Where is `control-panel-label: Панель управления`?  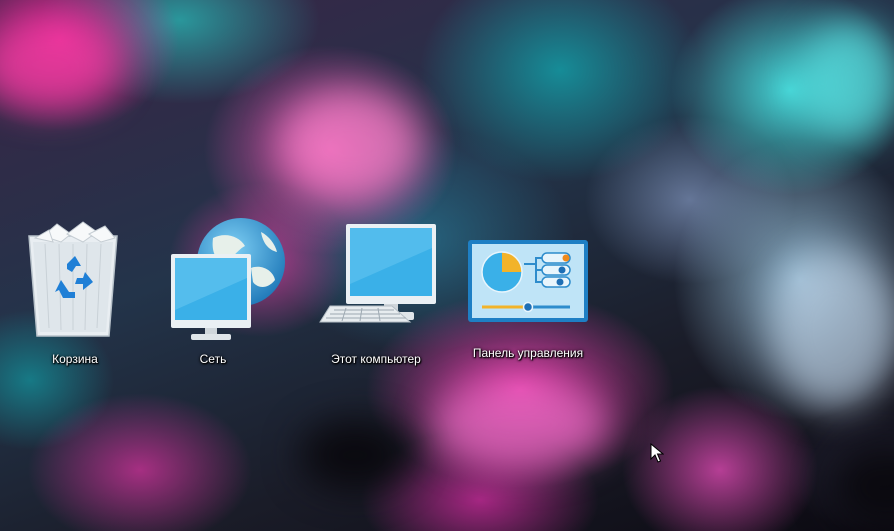
control-panel-label: Панель управления is located at coordinates (528, 353).